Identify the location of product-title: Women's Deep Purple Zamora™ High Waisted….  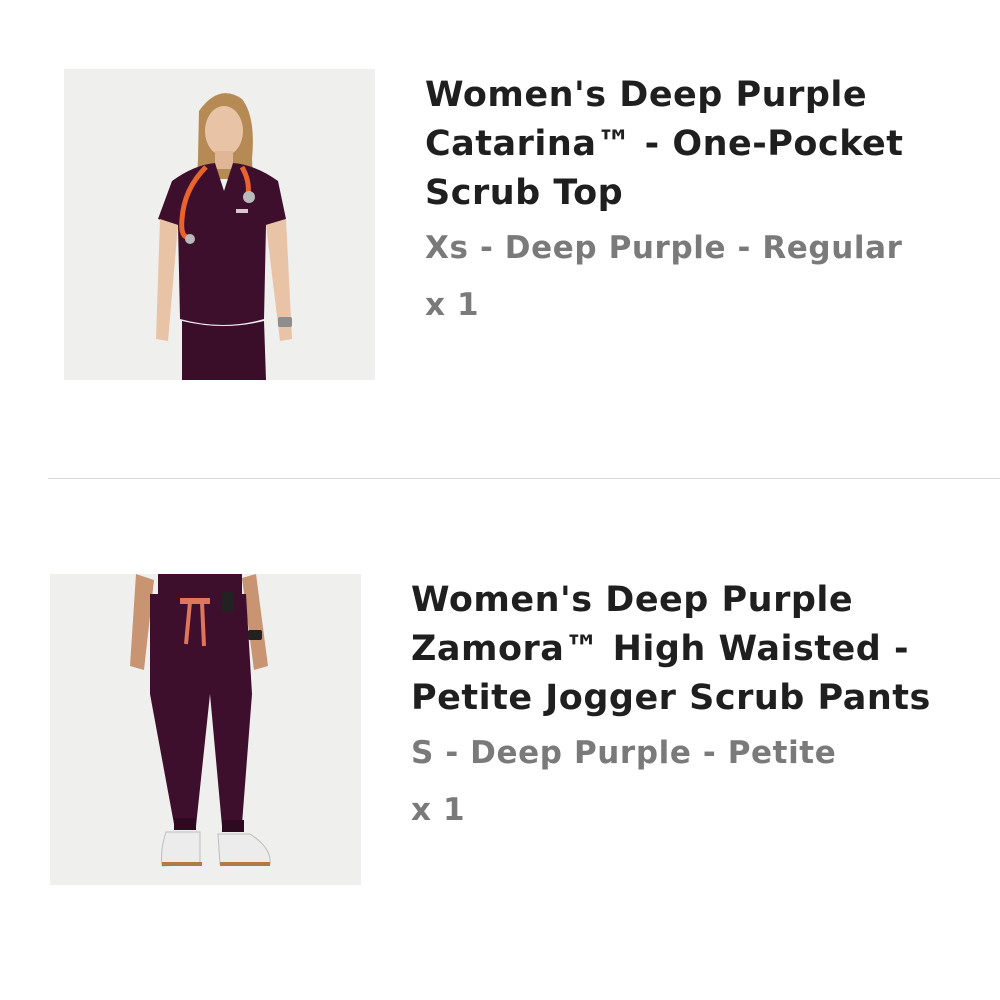
(705, 649).